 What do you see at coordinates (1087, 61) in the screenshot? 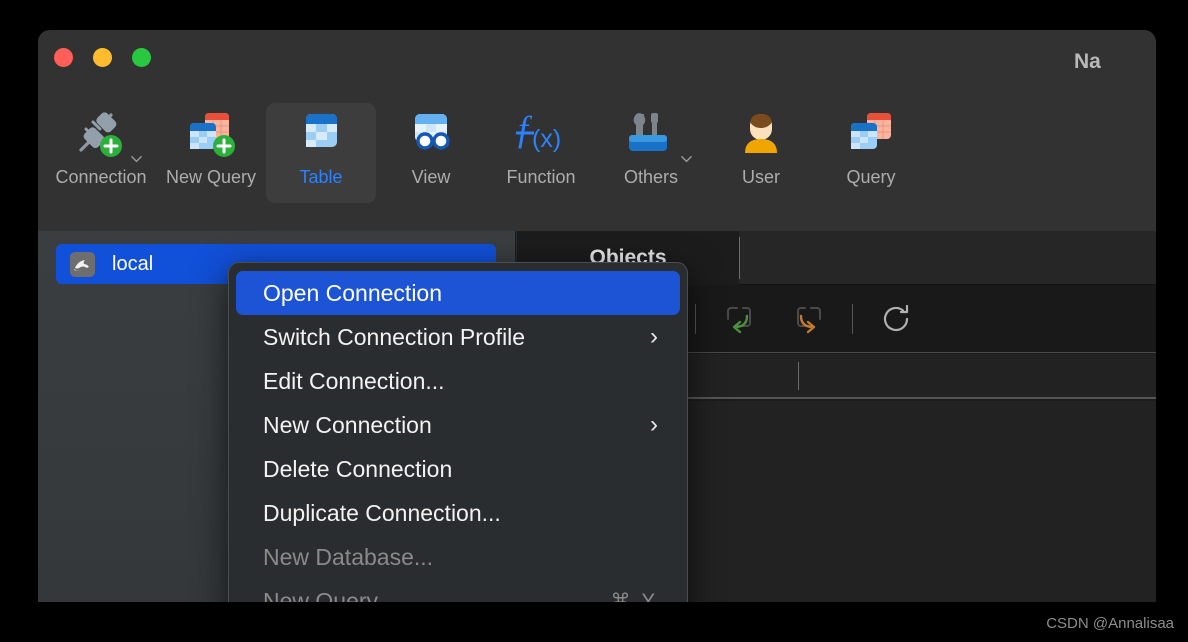
I see `window-title: Na` at bounding box center [1087, 61].